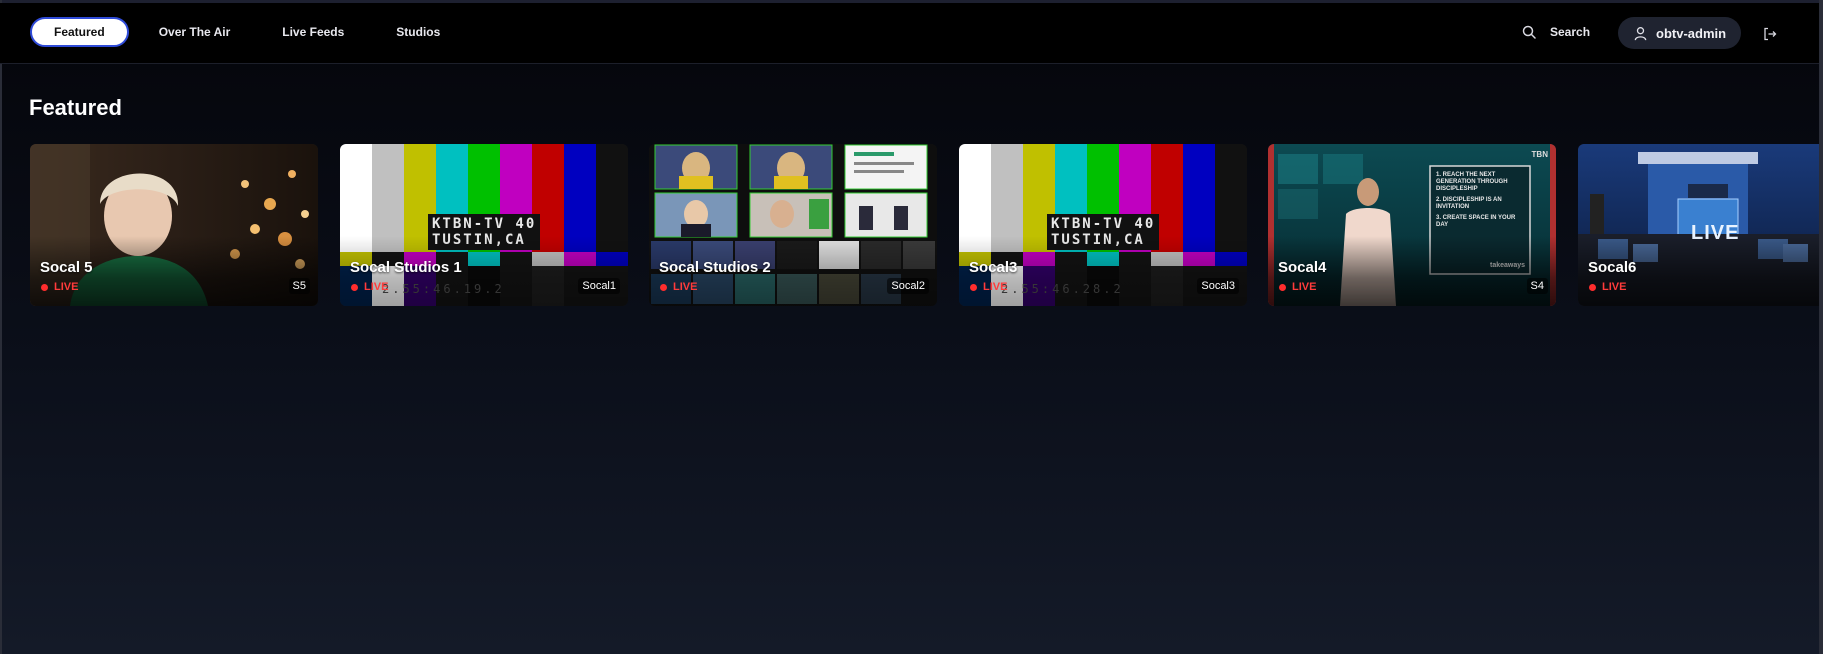 This screenshot has width=1823, height=654. I want to click on logout-button, so click(1770, 36).